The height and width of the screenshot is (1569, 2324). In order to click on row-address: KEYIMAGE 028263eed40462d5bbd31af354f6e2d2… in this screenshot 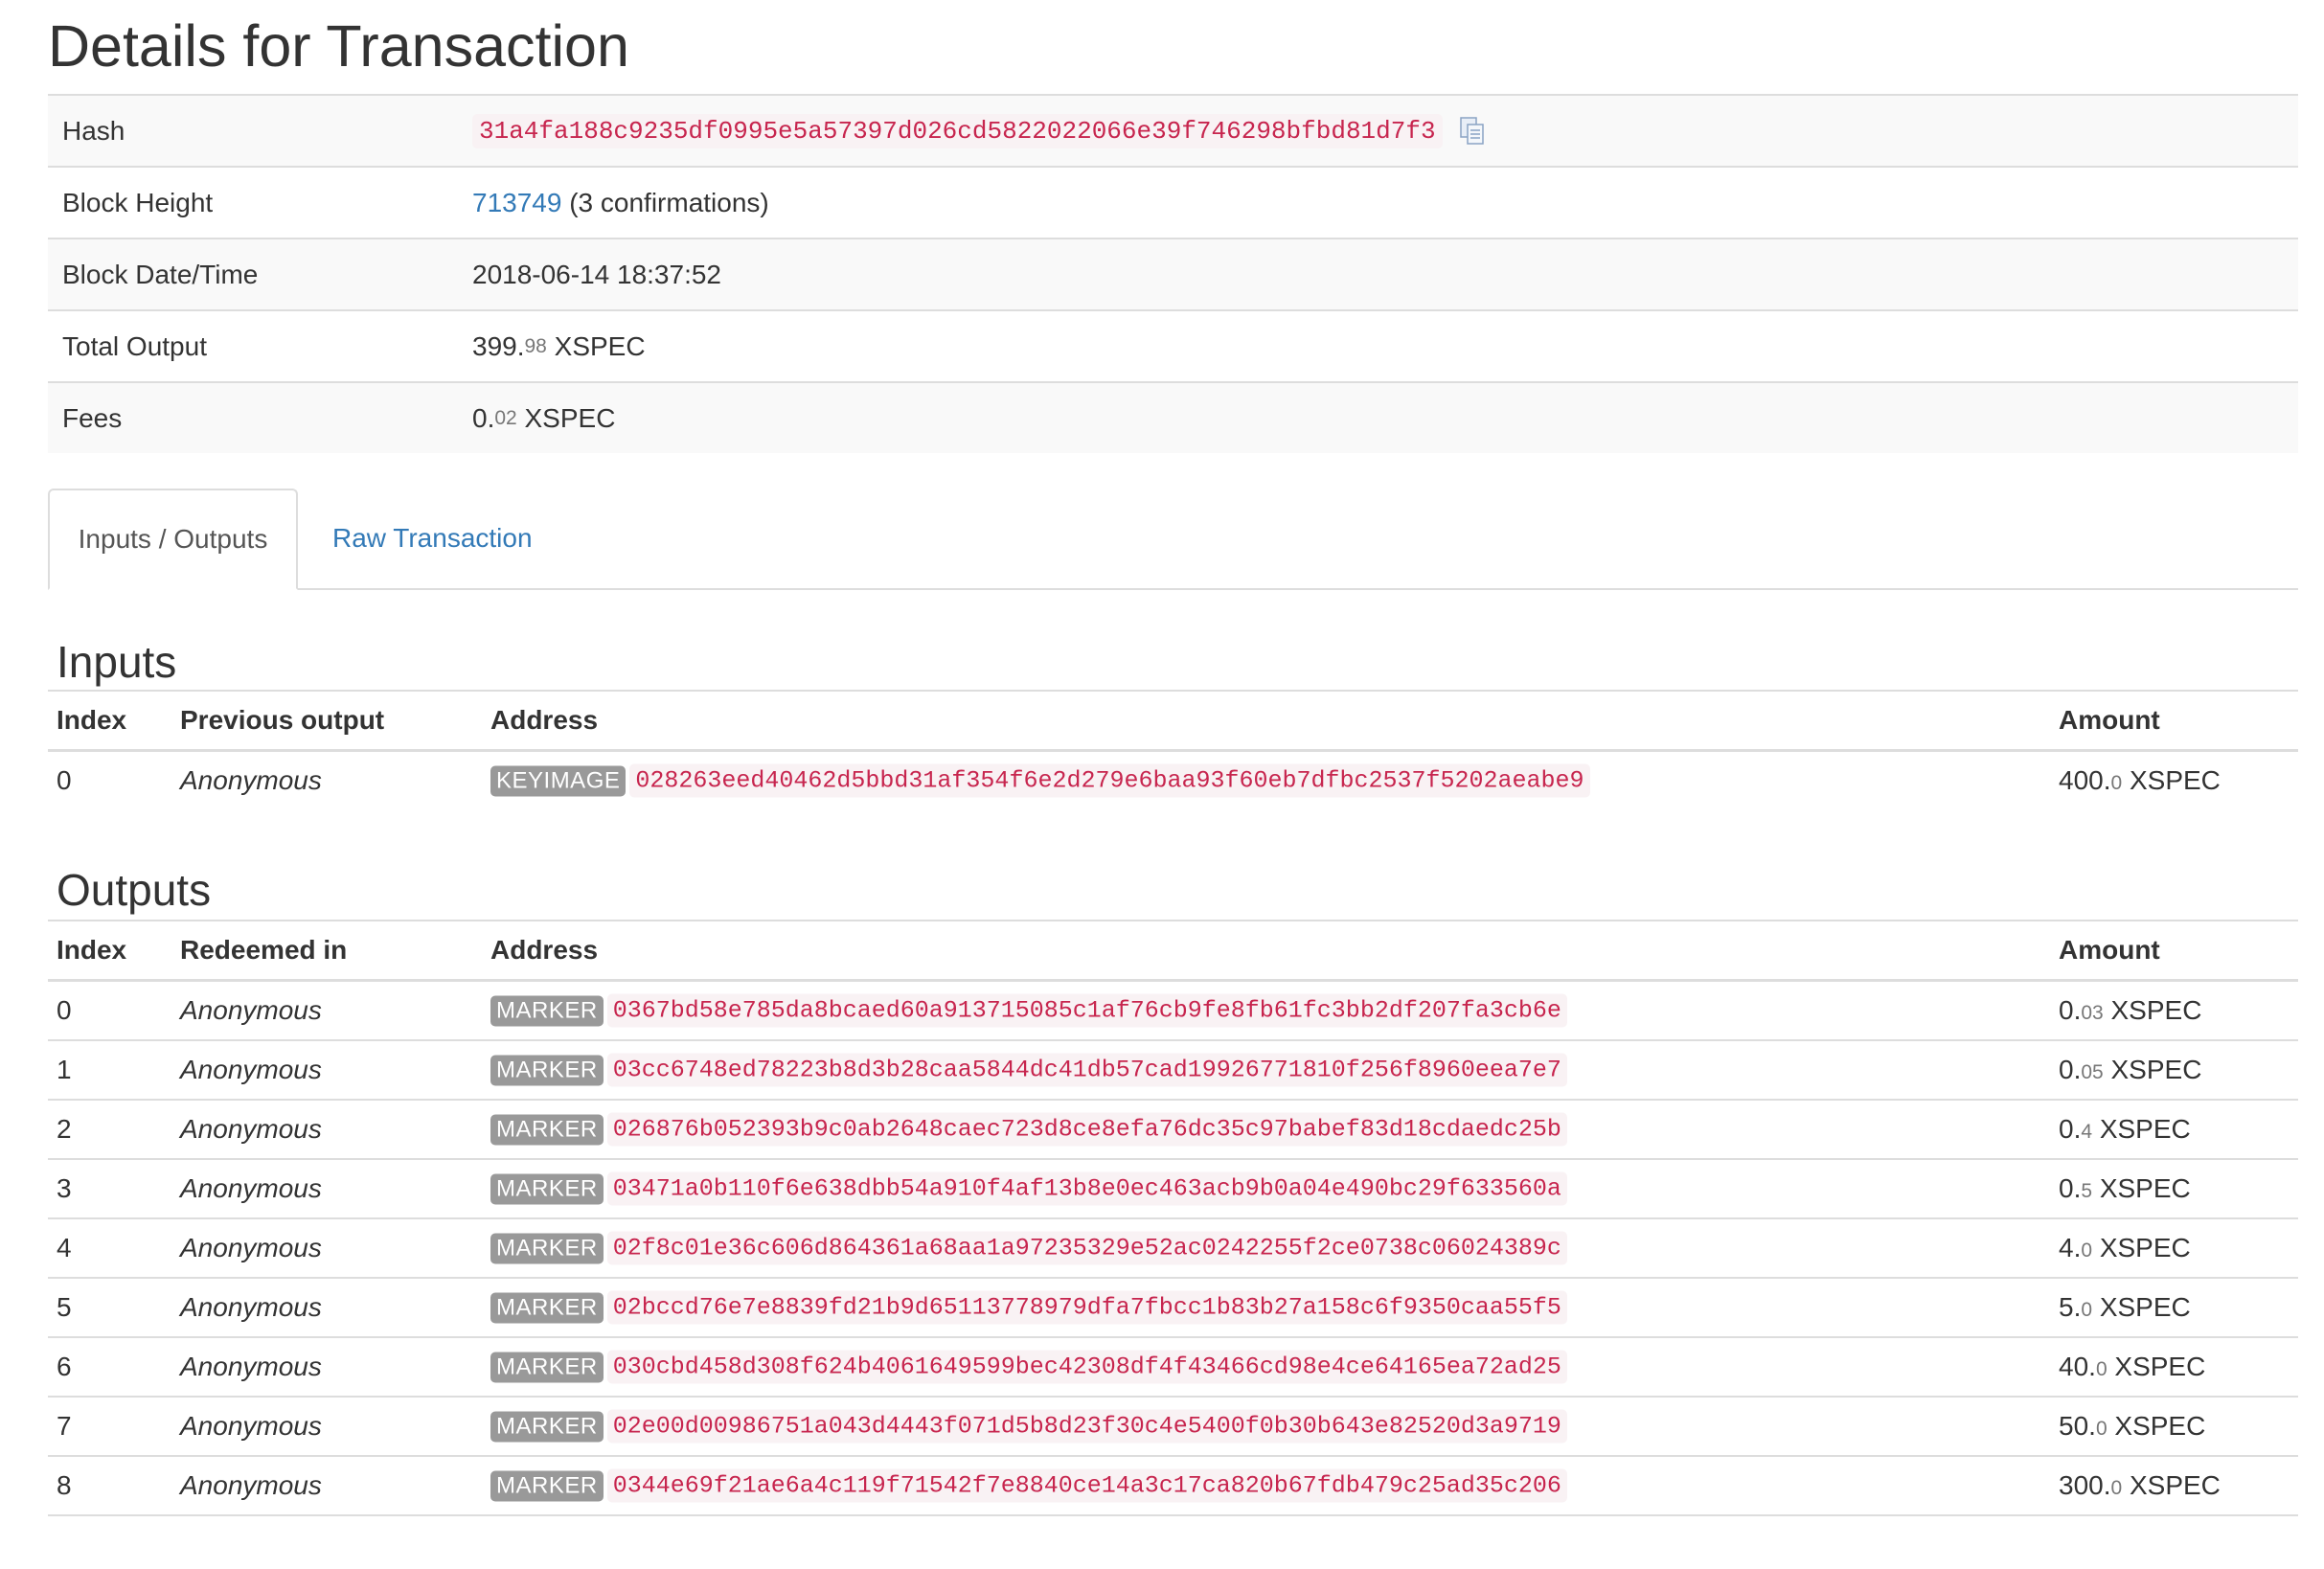, I will do `click(1040, 781)`.